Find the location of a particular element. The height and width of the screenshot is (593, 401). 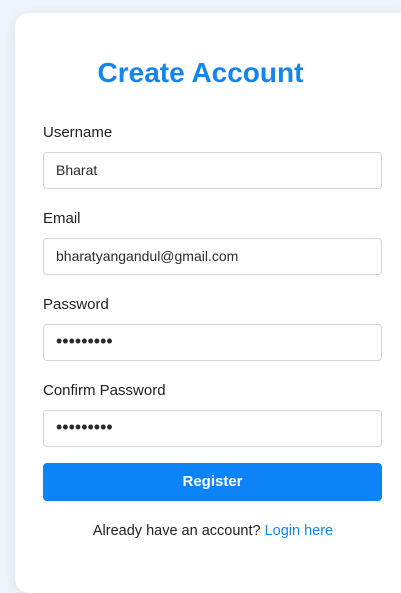

username-field: Bharat is located at coordinates (212, 170).